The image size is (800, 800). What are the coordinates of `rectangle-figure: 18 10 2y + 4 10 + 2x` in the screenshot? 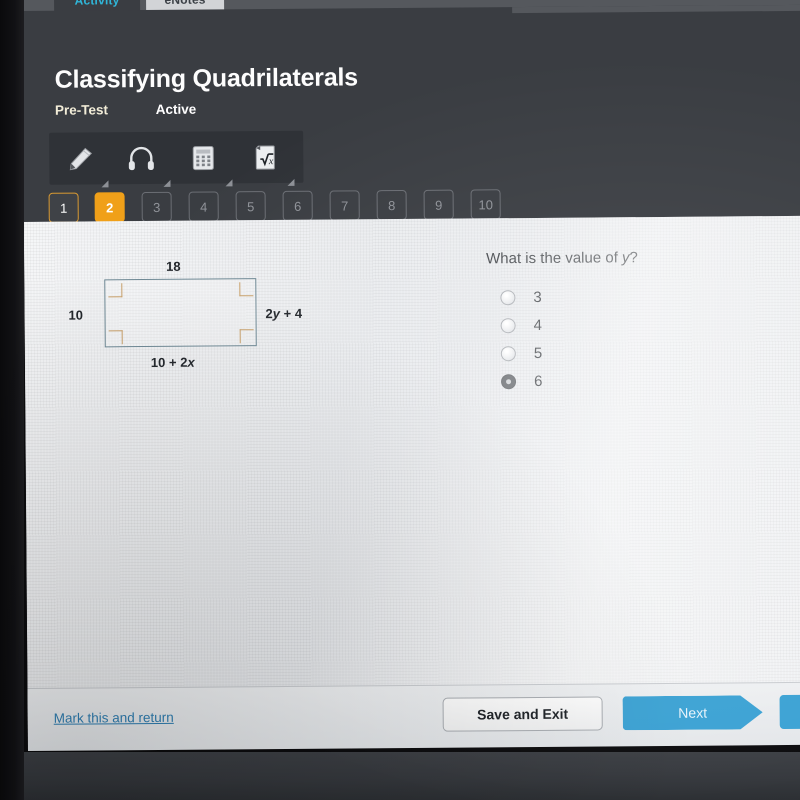 It's located at (187, 321).